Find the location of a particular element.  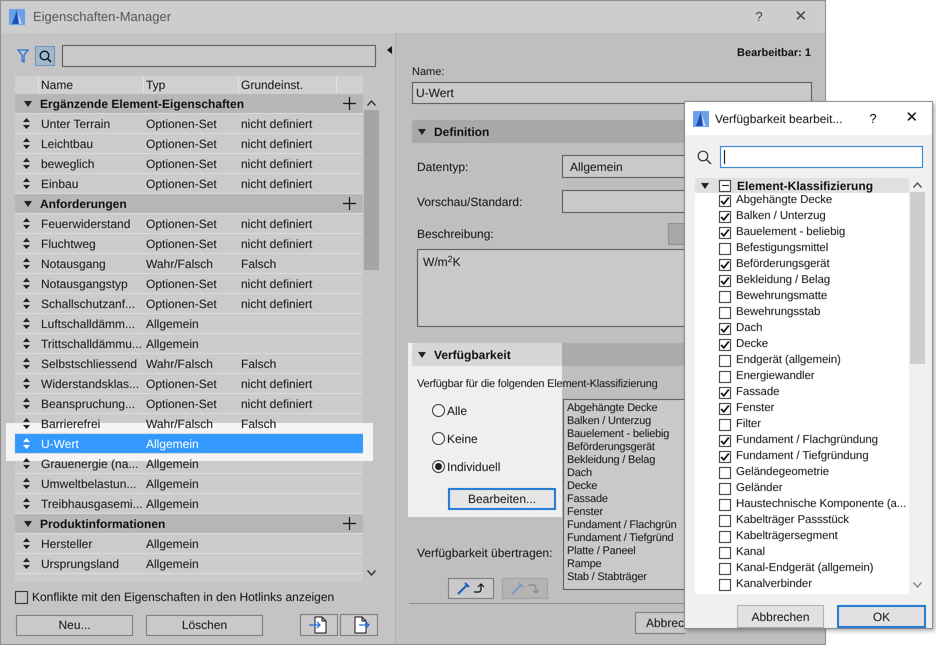

tree-item-label: Endgerät (allgemein) is located at coordinates (788, 361).